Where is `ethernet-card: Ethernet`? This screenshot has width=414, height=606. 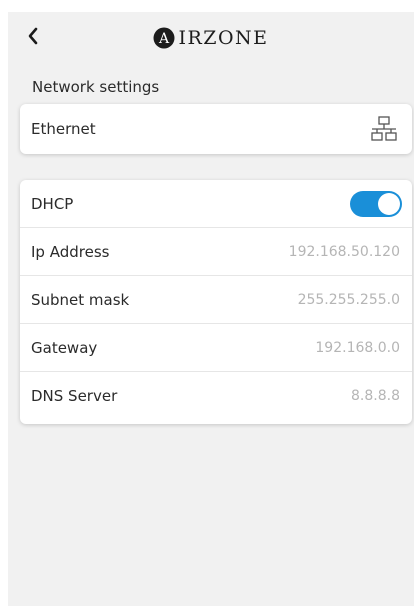
ethernet-card: Ethernet is located at coordinates (216, 129).